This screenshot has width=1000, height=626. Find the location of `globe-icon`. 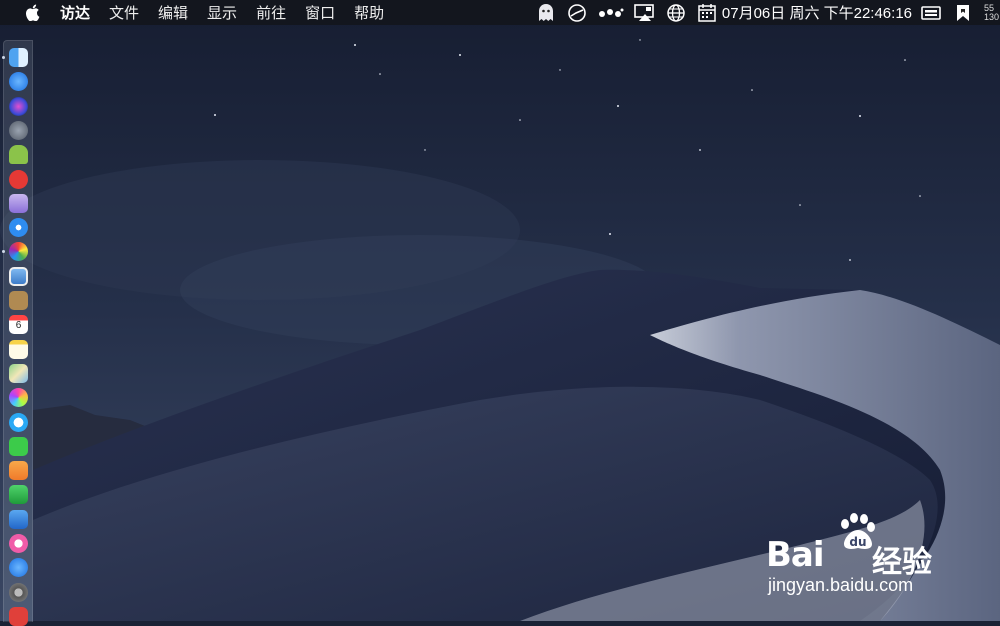

globe-icon is located at coordinates (676, 13).